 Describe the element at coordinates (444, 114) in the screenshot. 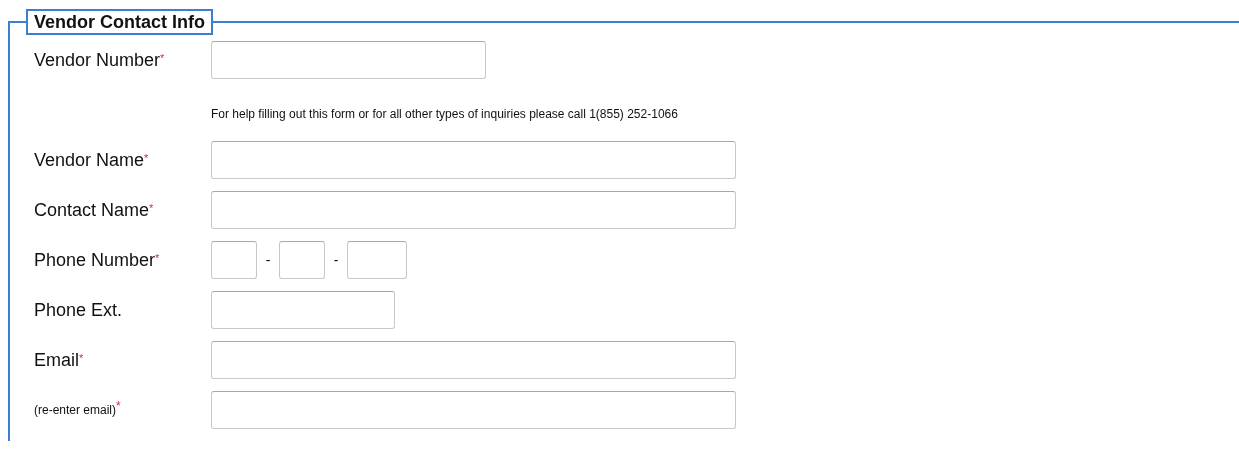

I see `help-text: For help filling out this form or for all other types of inquiries please call 1(855) 252-1066` at that location.